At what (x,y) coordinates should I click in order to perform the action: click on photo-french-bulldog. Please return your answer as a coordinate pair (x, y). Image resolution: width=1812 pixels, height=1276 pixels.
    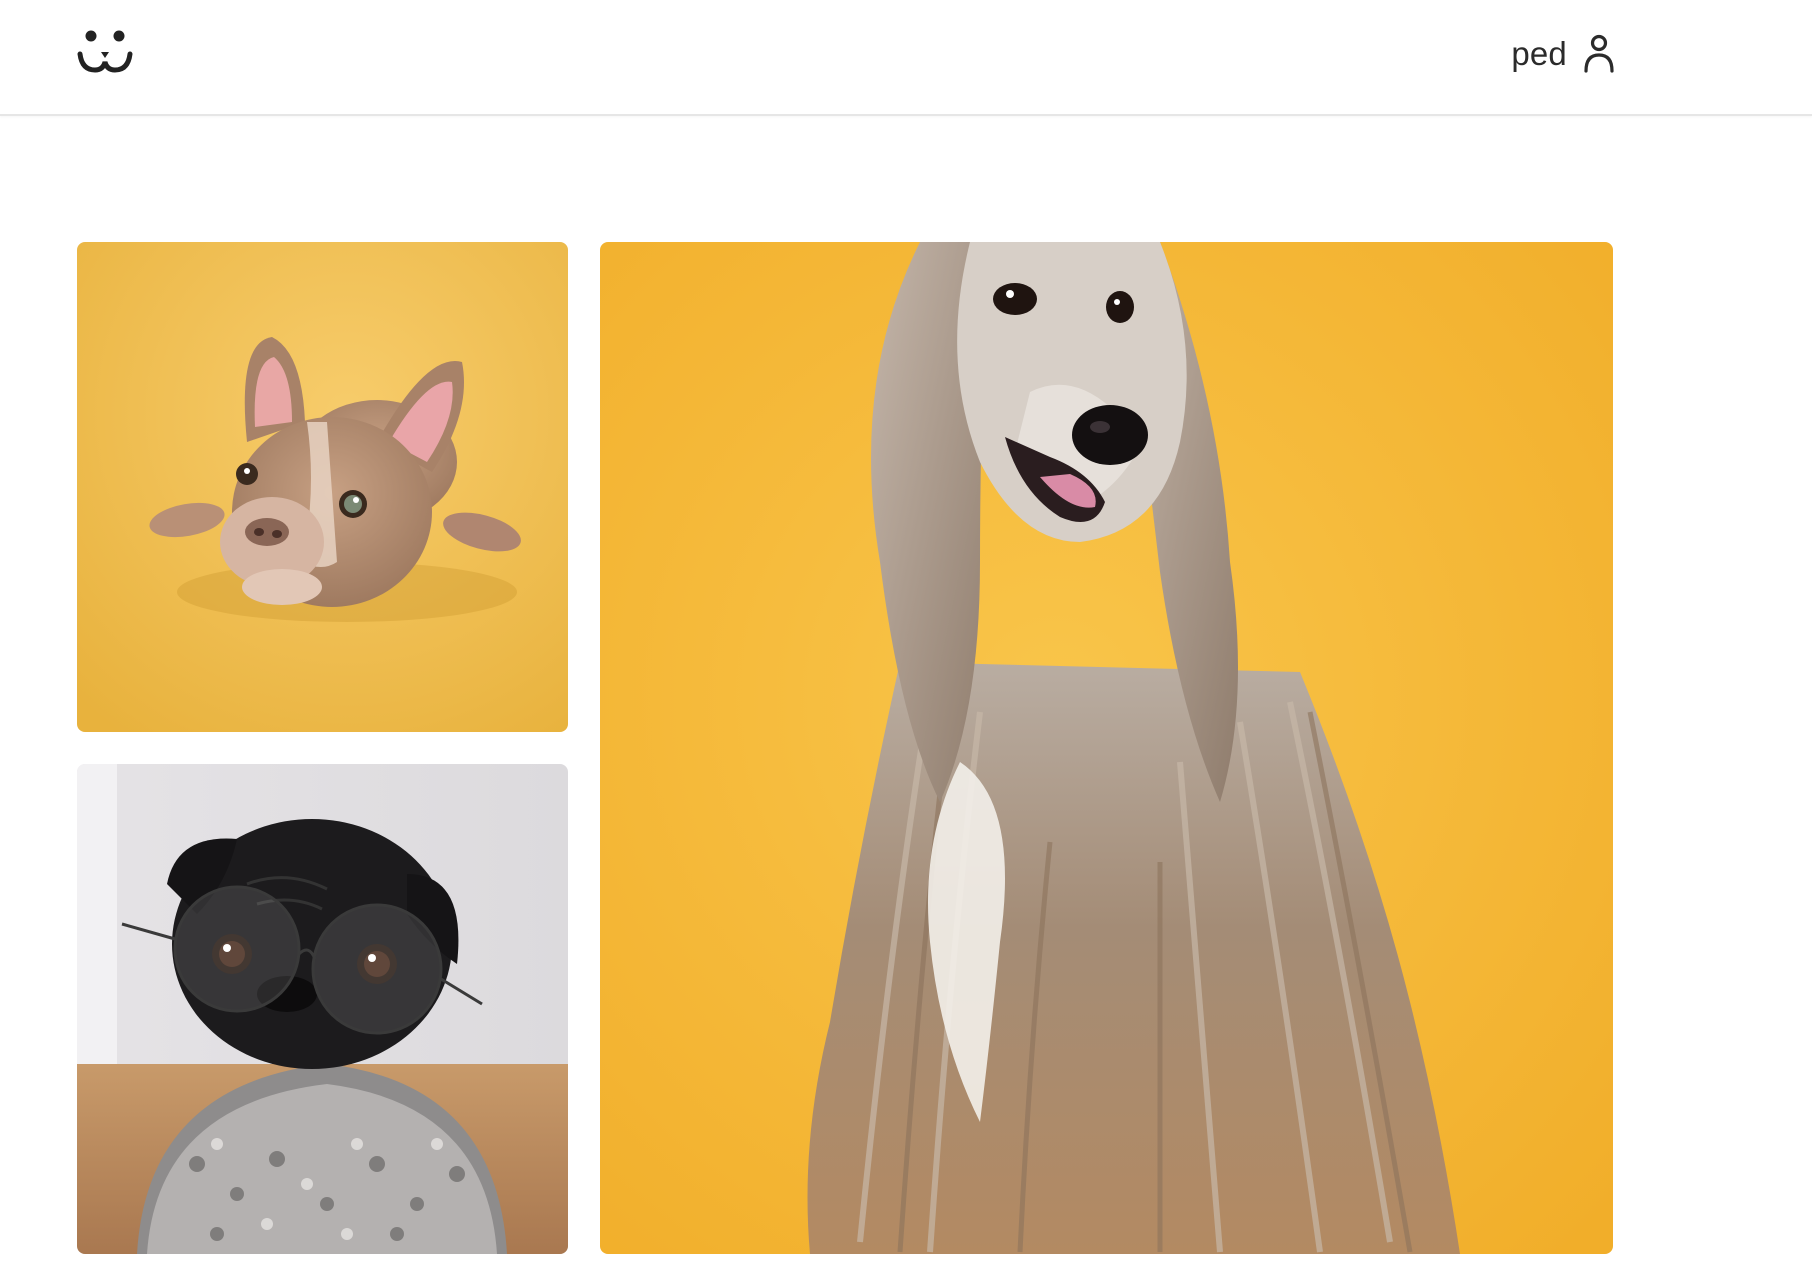
    Looking at the image, I should click on (322, 487).